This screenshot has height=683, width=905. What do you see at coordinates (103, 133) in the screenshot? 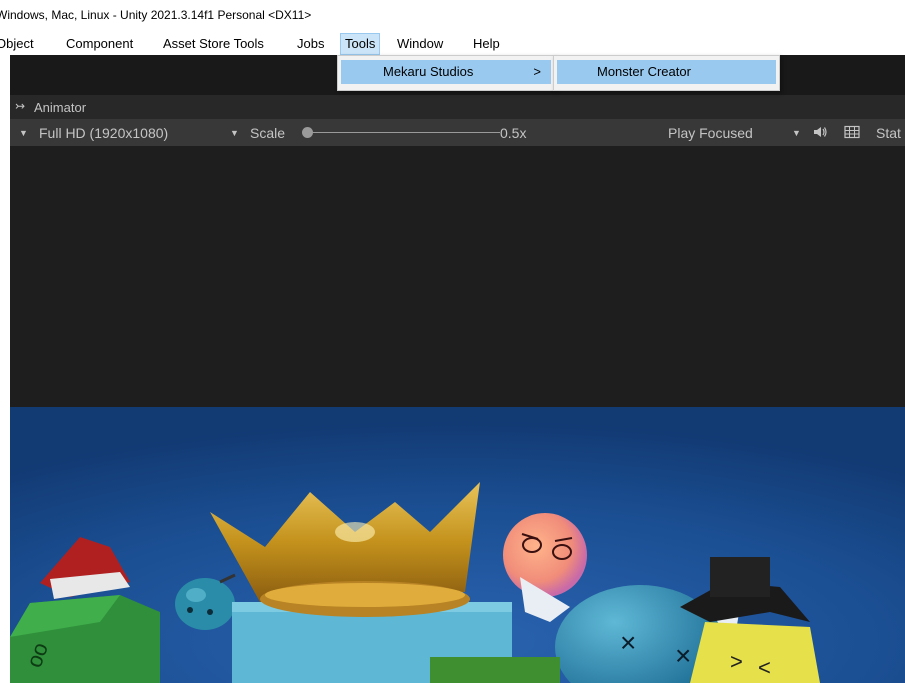
I see `resolution-dropdown: Full HD (1920x1080)` at bounding box center [103, 133].